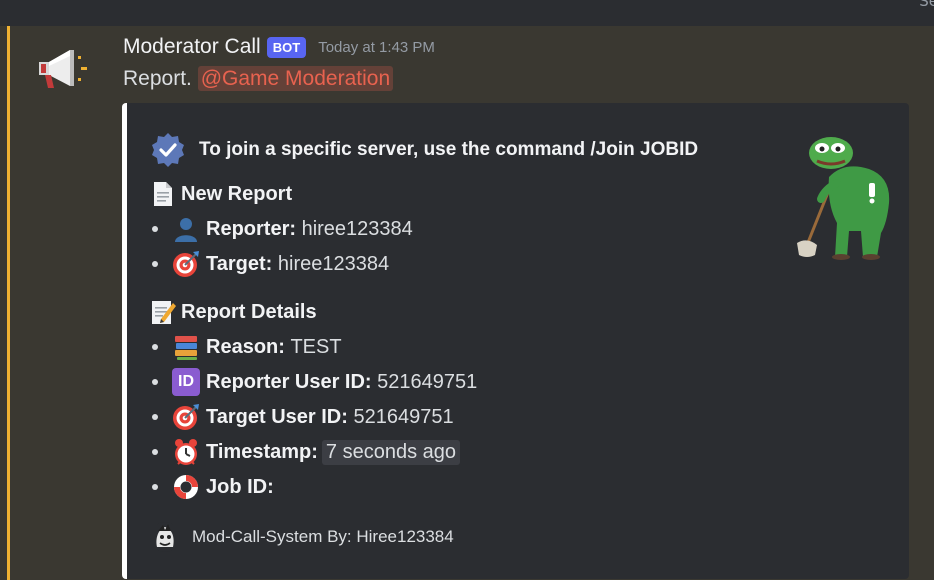 Image resolution: width=934 pixels, height=580 pixels. What do you see at coordinates (323, 536) in the screenshot?
I see `footer-text: Mod-Call-System By: Hiree123384` at bounding box center [323, 536].